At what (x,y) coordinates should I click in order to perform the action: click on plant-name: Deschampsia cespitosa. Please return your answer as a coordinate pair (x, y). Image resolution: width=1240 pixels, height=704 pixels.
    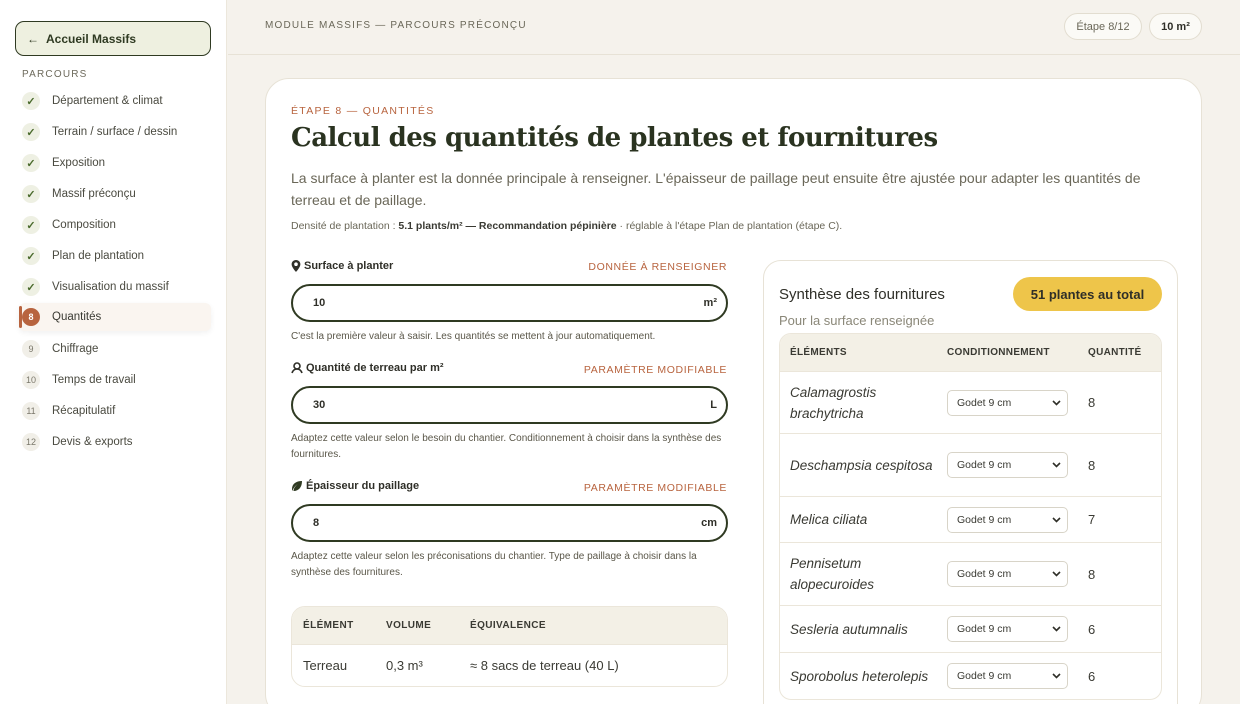
    Looking at the image, I should click on (861, 465).